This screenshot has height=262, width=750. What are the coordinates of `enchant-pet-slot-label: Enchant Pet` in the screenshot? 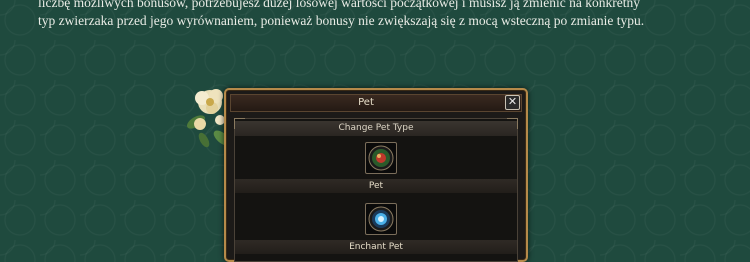 It's located at (376, 247).